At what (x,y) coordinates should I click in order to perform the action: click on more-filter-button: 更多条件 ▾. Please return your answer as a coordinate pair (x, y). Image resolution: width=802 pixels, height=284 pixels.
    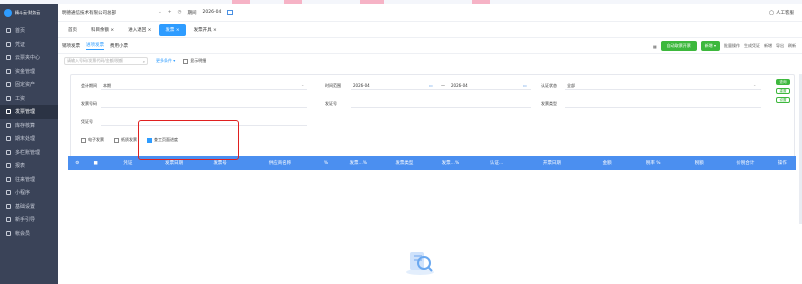
    Looking at the image, I should click on (165, 61).